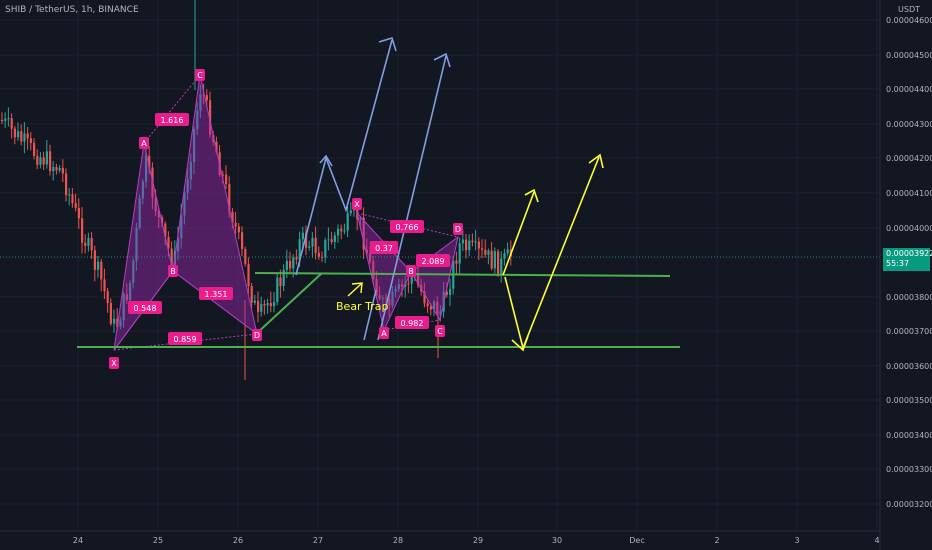 This screenshot has width=932, height=550. Describe the element at coordinates (909, 297) in the screenshot. I see `price-tick-label: 0.00003800` at that location.